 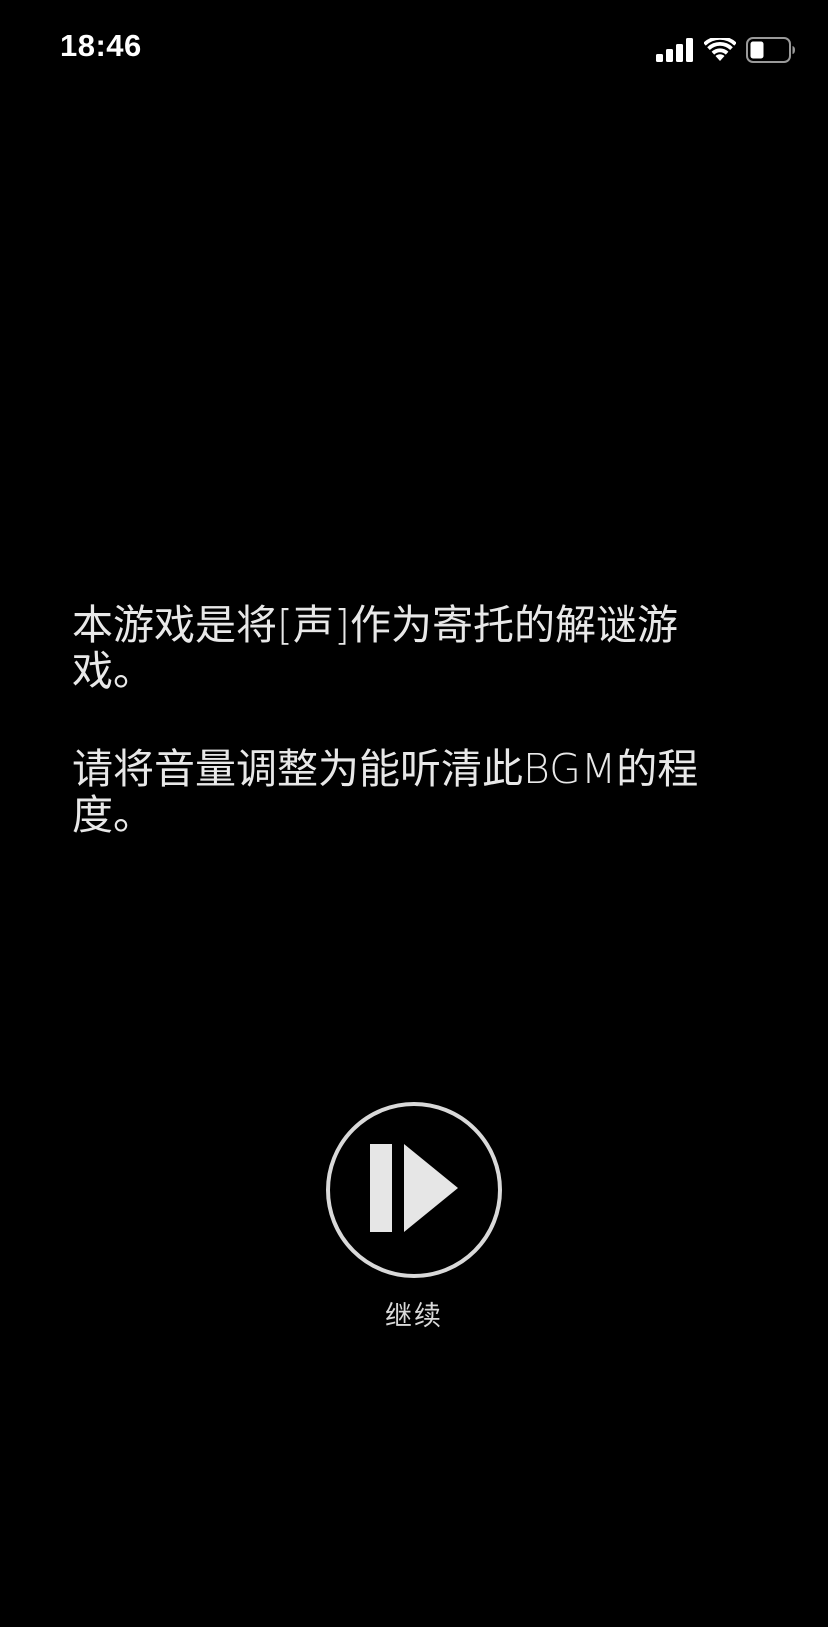 What do you see at coordinates (414, 50) in the screenshot?
I see `status-bar: 18:46` at bounding box center [414, 50].